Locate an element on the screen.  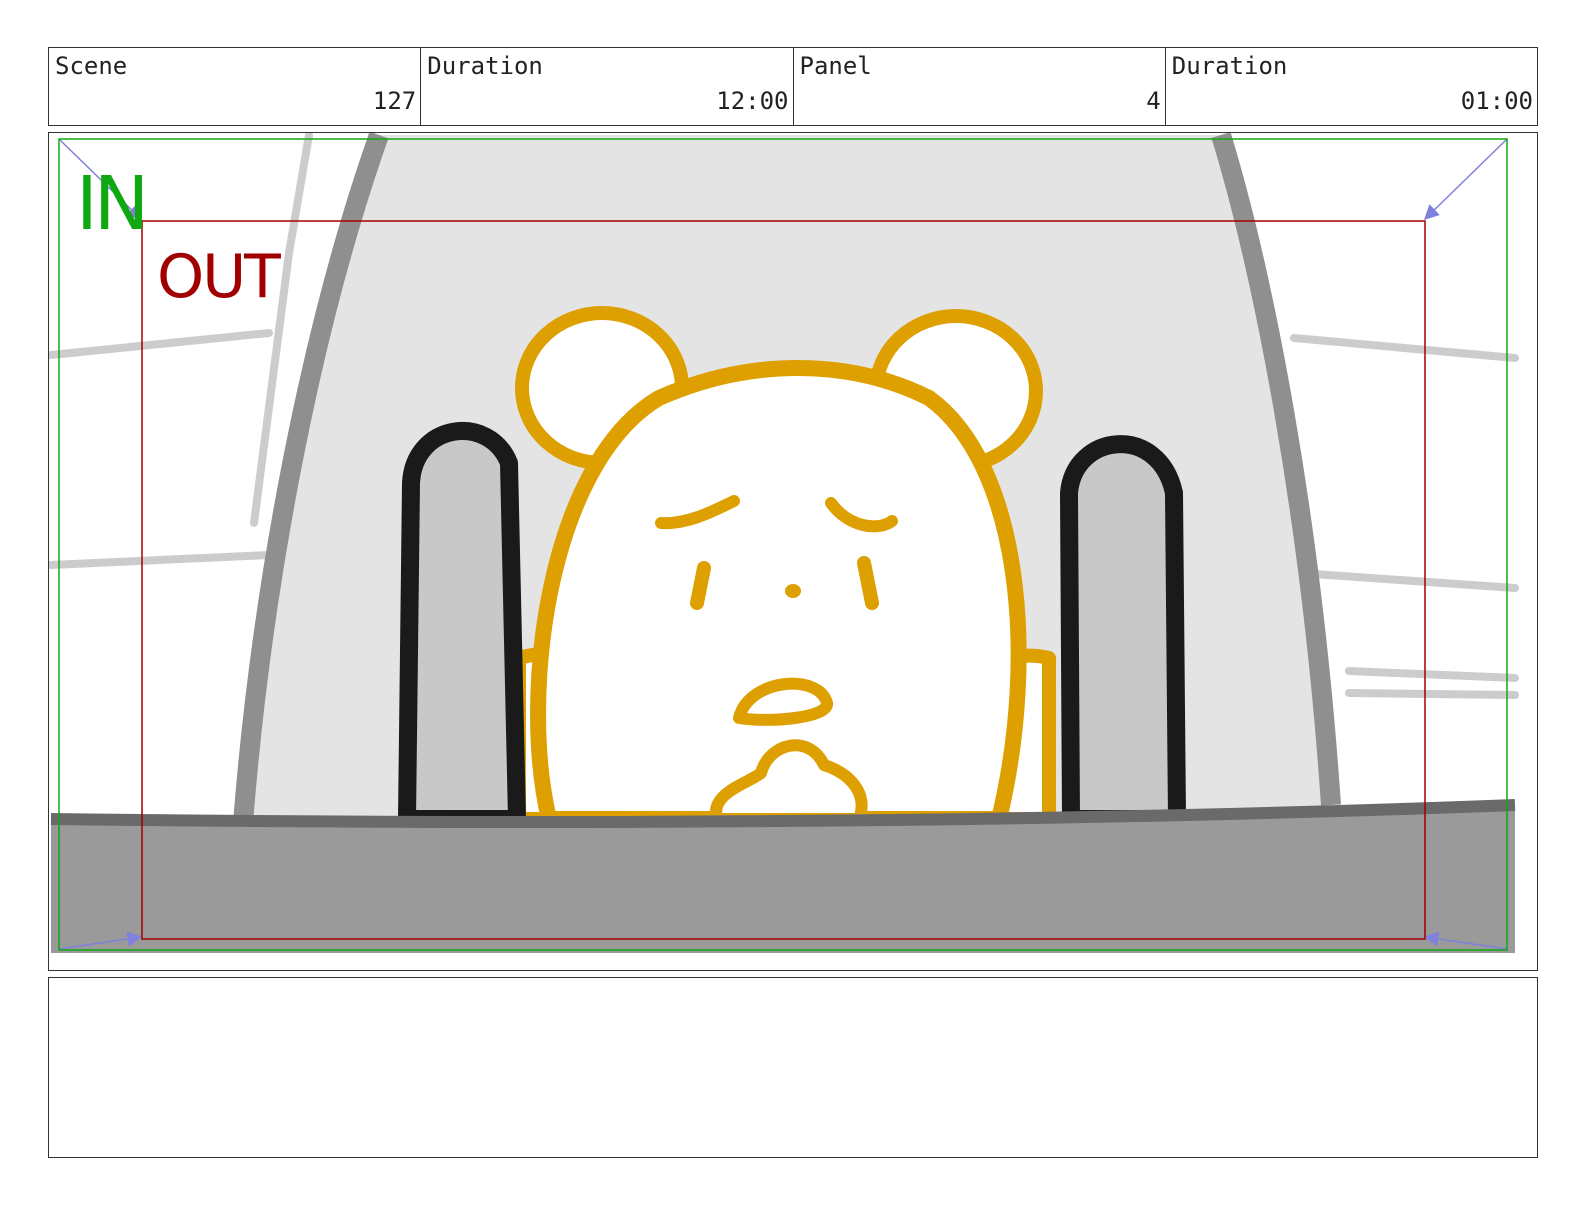
panel-label: Panel is located at coordinates (835, 66).